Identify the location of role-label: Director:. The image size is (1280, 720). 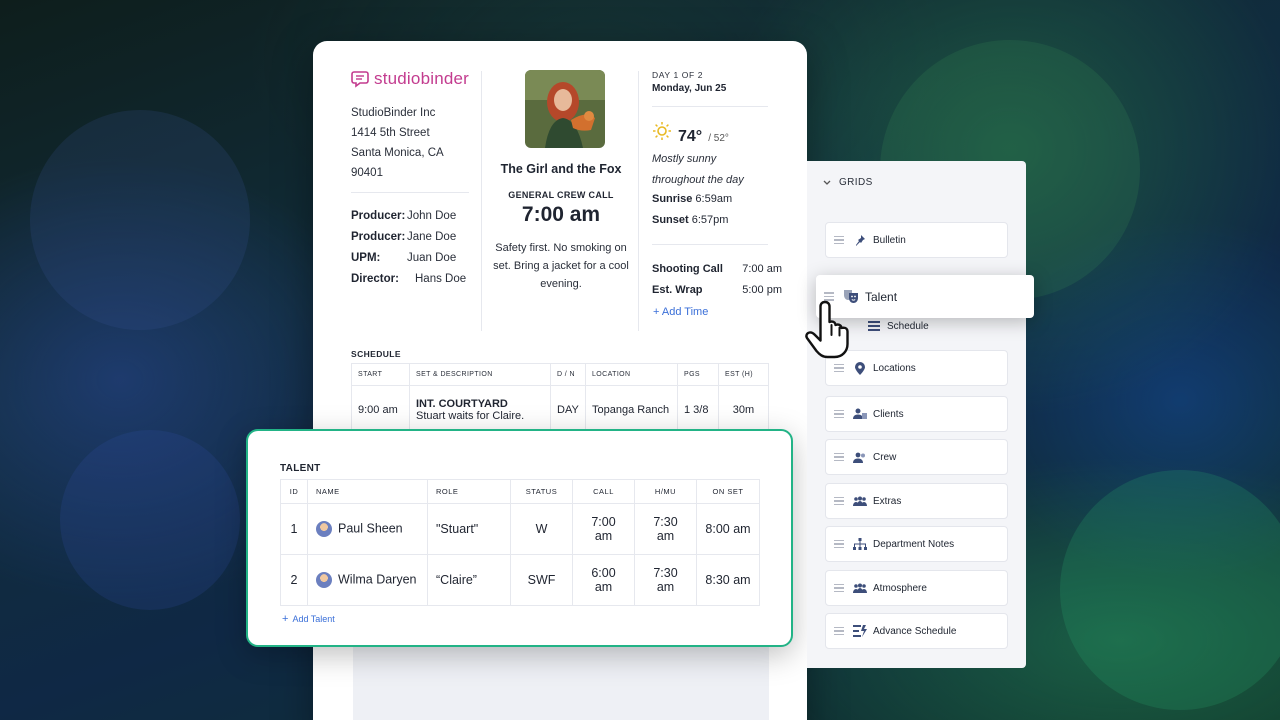
(375, 279).